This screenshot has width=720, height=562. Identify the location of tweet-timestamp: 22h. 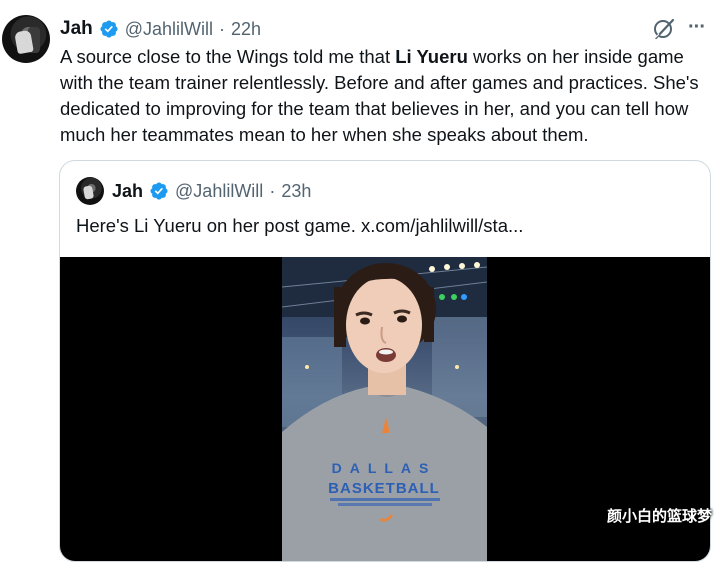
(246, 29).